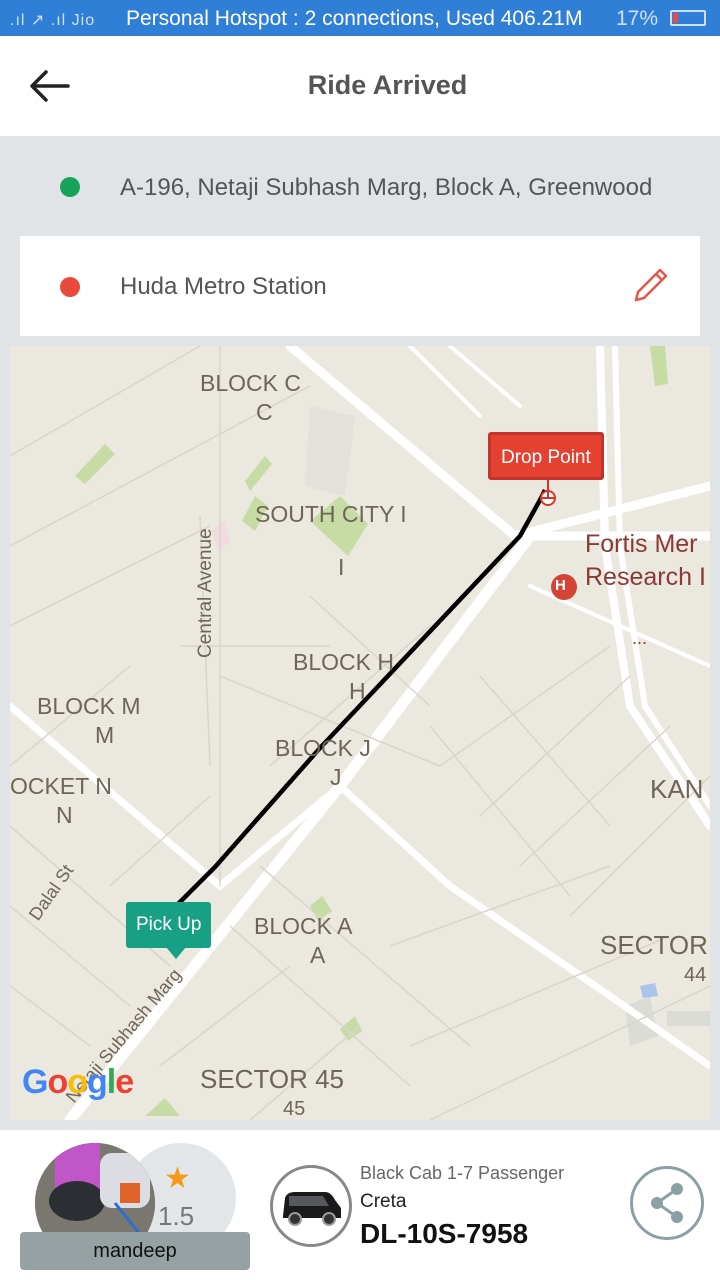 The height and width of the screenshot is (1280, 720). What do you see at coordinates (70, 187) in the screenshot?
I see `pickup-dot-icon` at bounding box center [70, 187].